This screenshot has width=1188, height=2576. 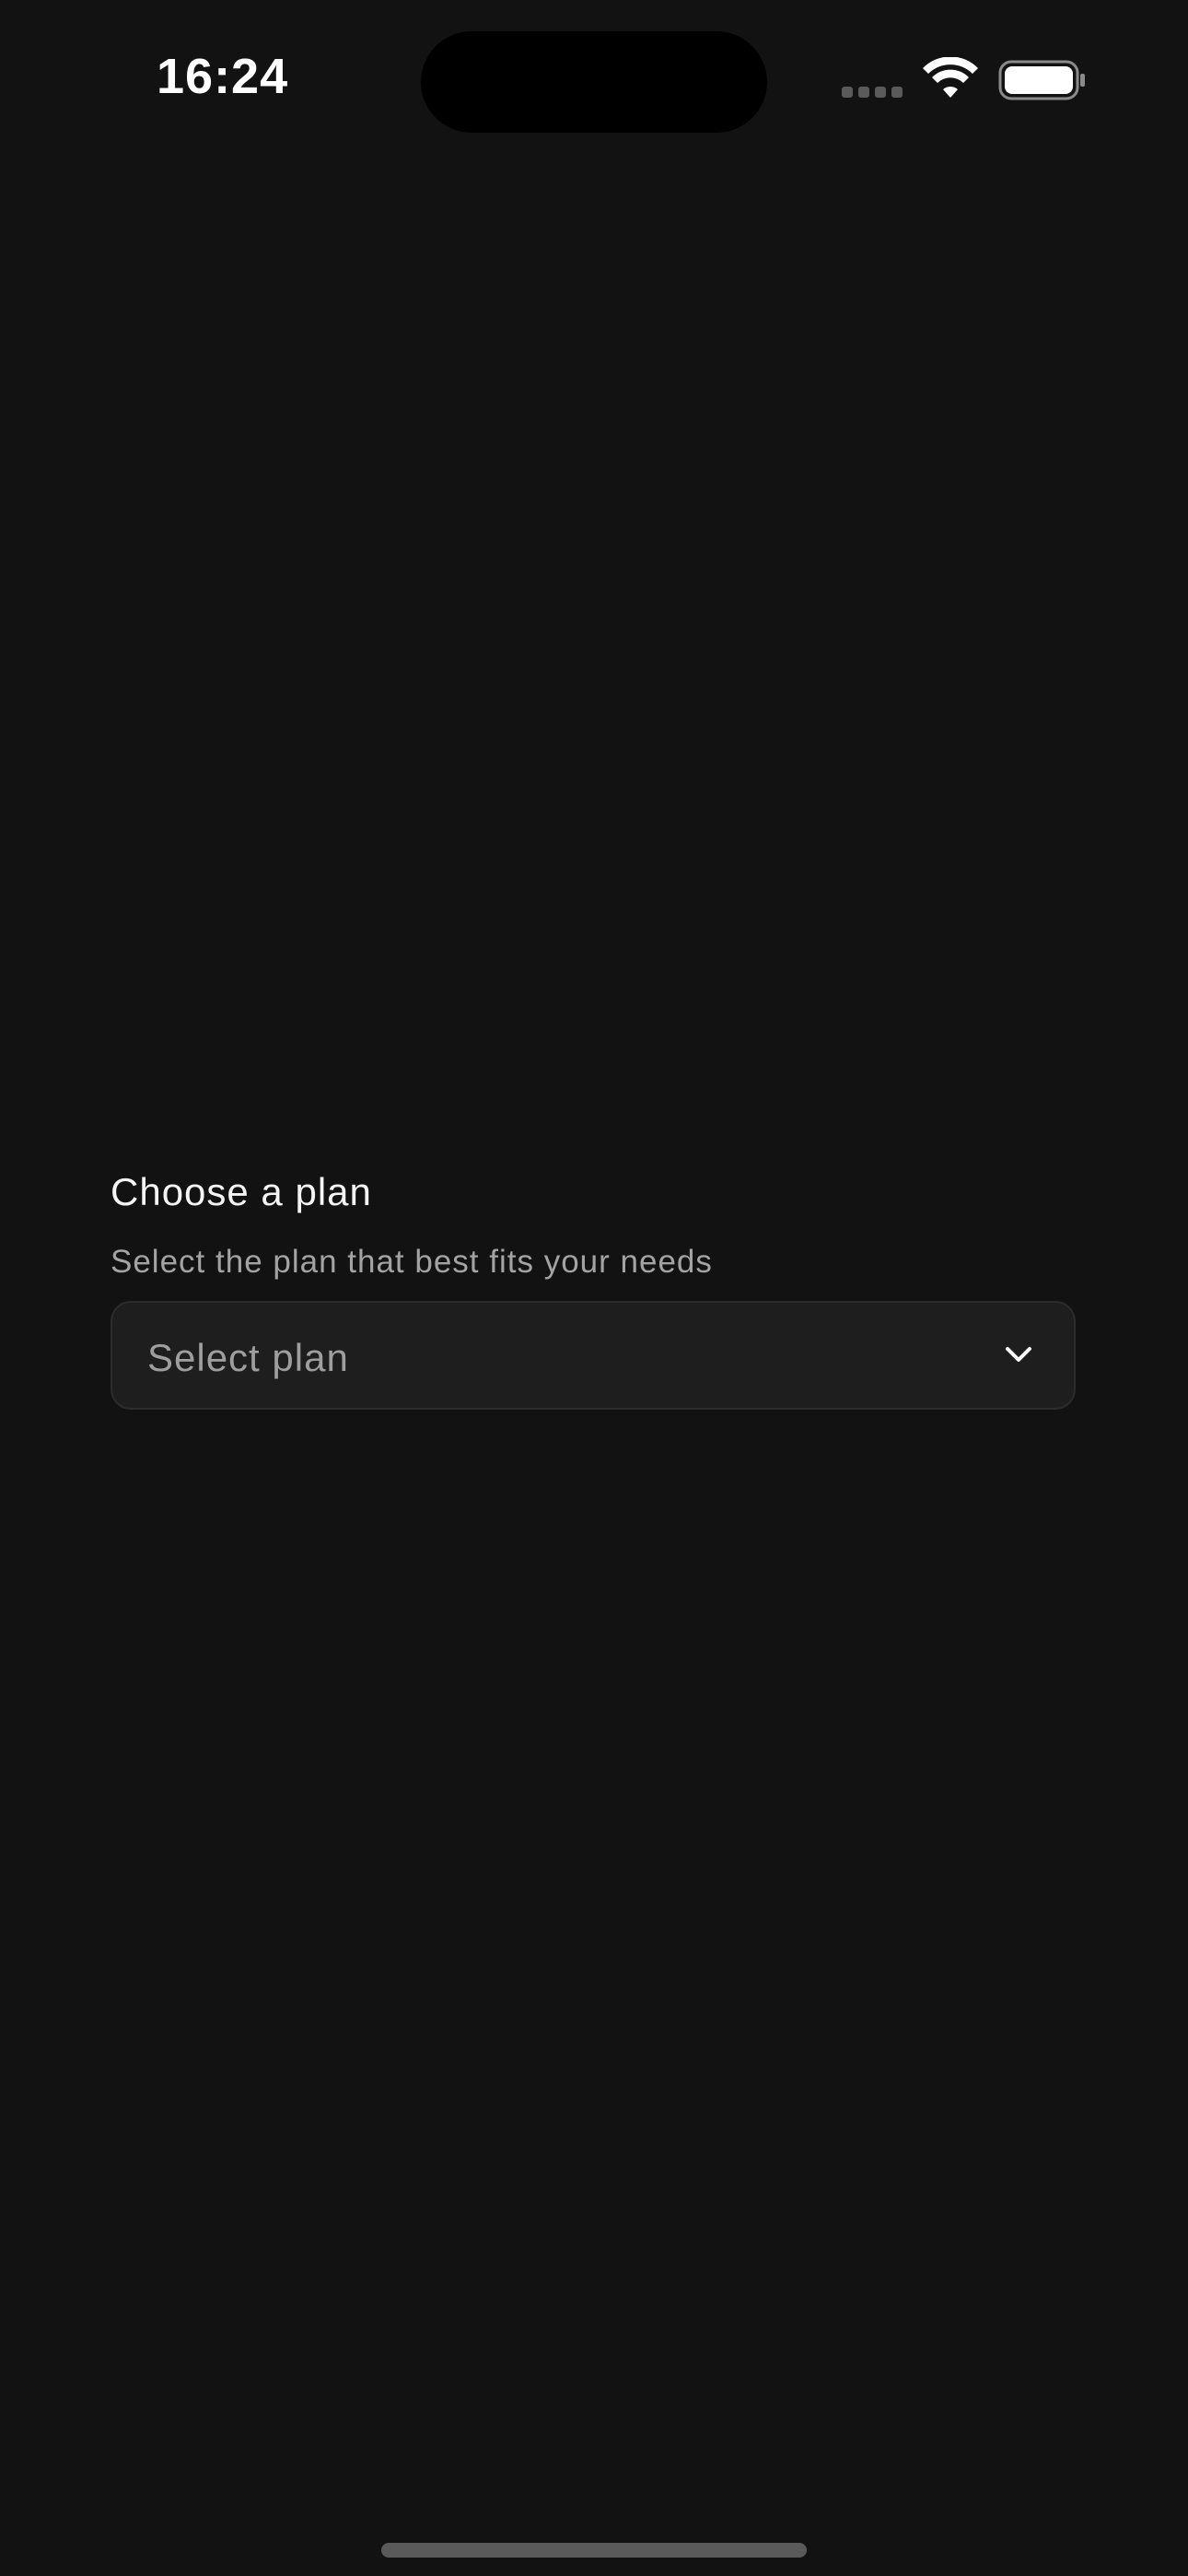 I want to click on cellular-signal-icon, so click(x=873, y=93).